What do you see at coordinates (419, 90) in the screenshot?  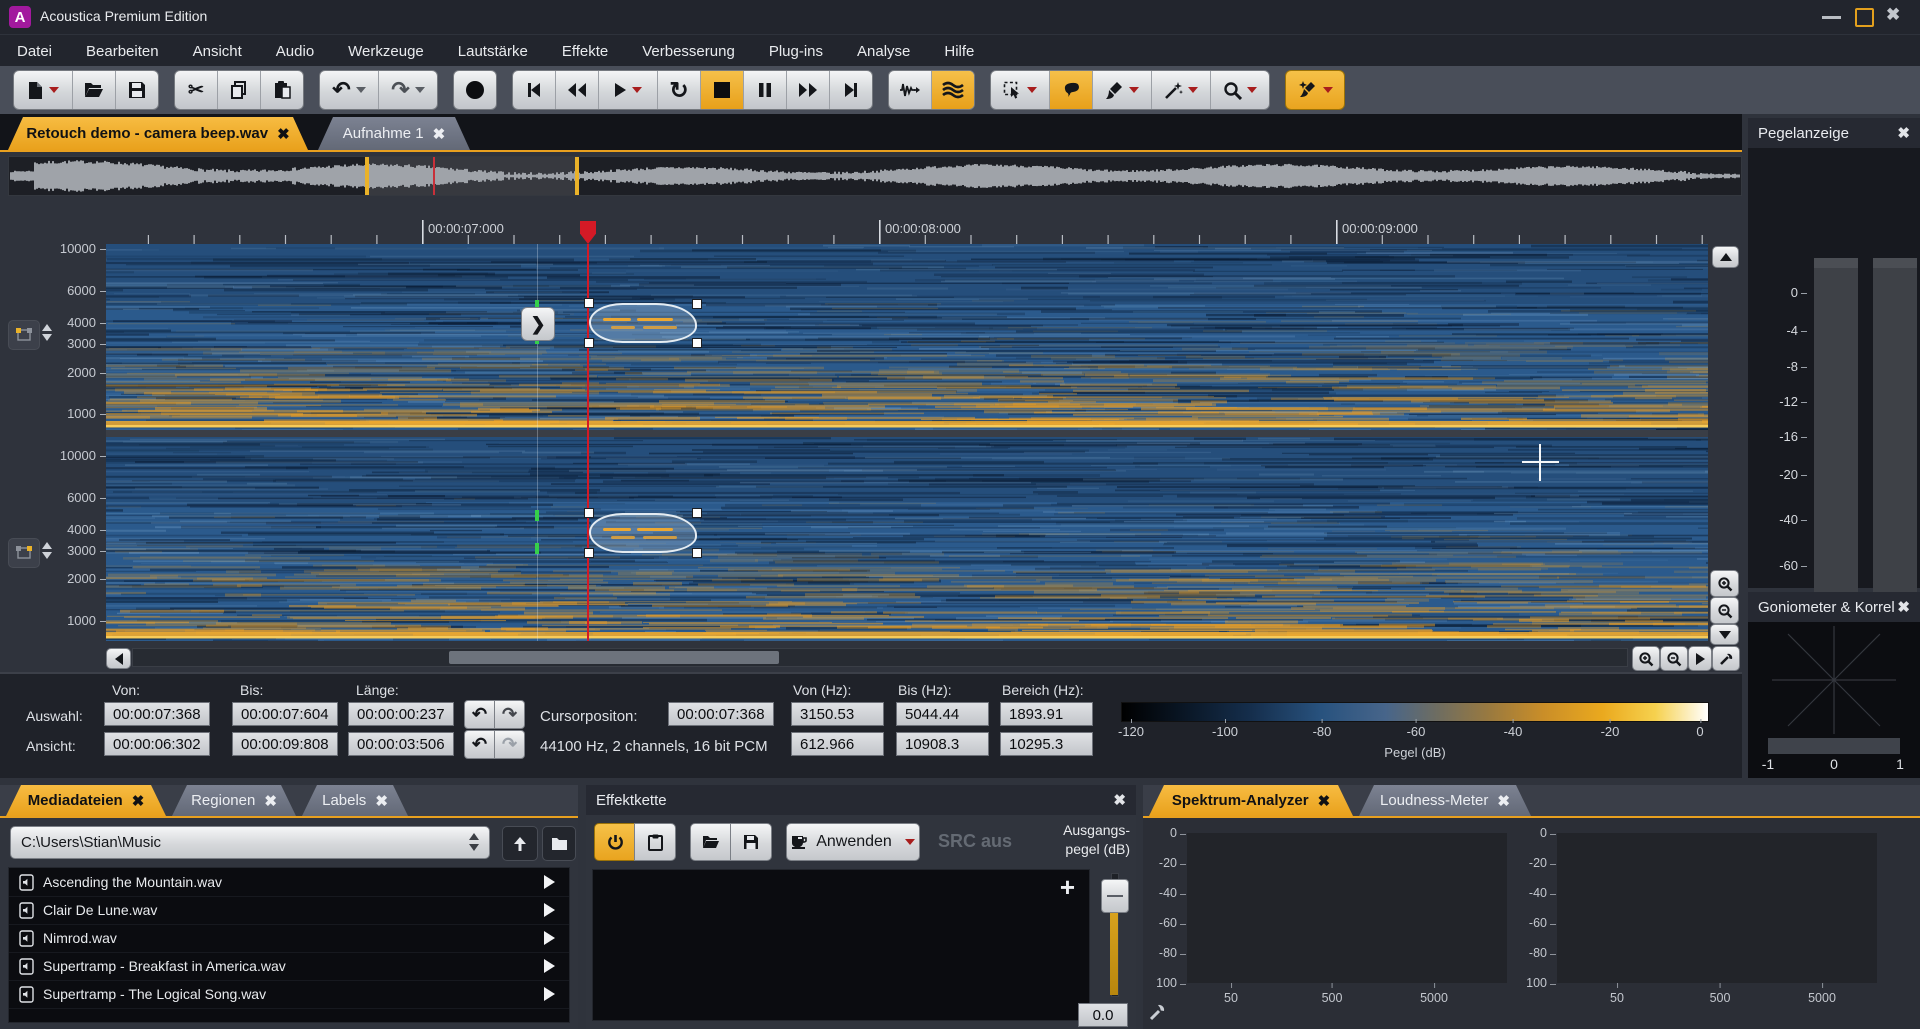 I see `redo-dropdown-icon` at bounding box center [419, 90].